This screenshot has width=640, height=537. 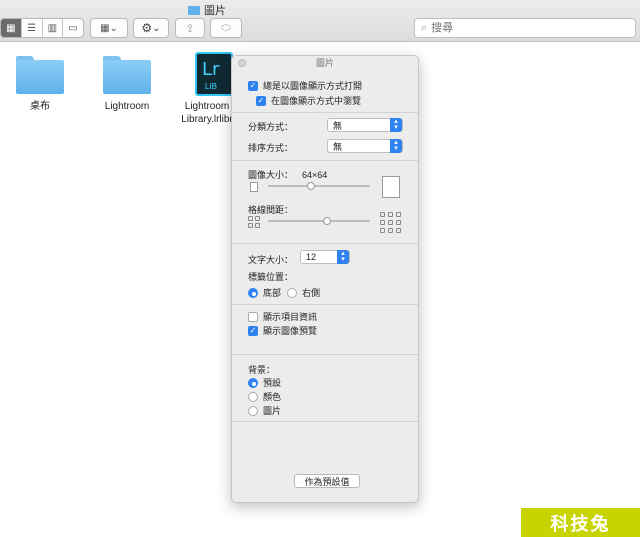 I want to click on icon-size-value: 64×64, so click(x=315, y=174).